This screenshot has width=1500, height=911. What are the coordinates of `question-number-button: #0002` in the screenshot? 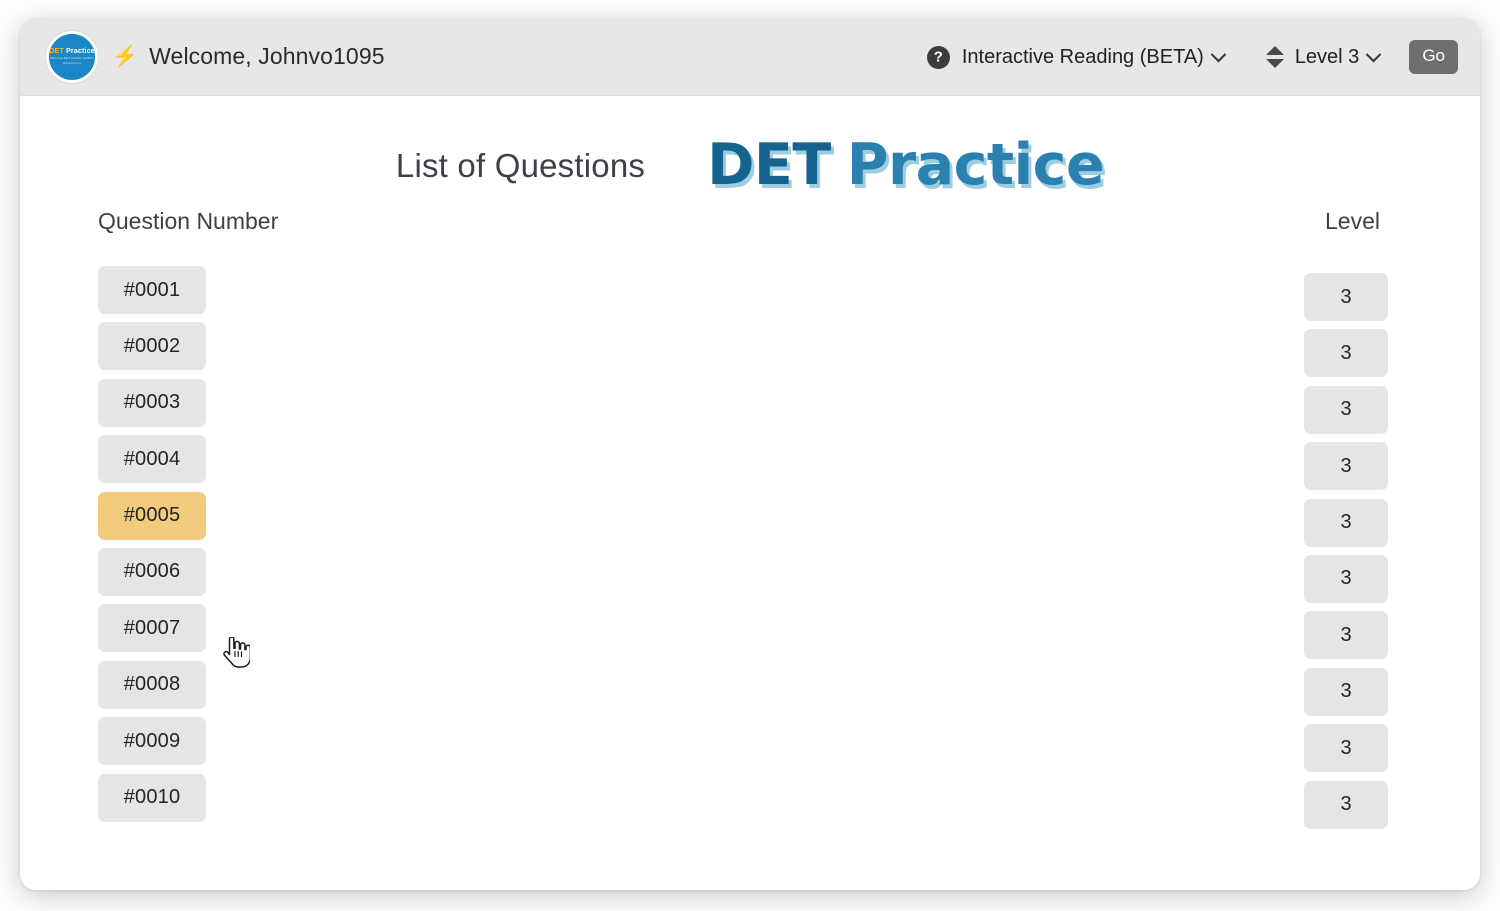 It's located at (152, 346).